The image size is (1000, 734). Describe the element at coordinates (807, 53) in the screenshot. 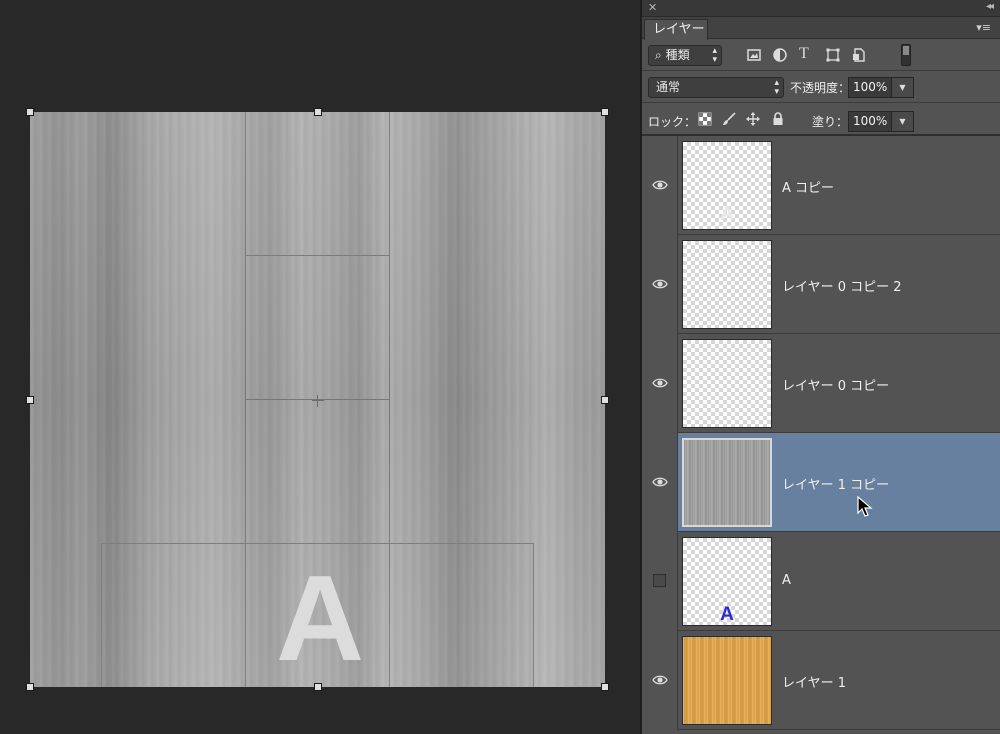

I see `type-filter-icon: T` at that location.